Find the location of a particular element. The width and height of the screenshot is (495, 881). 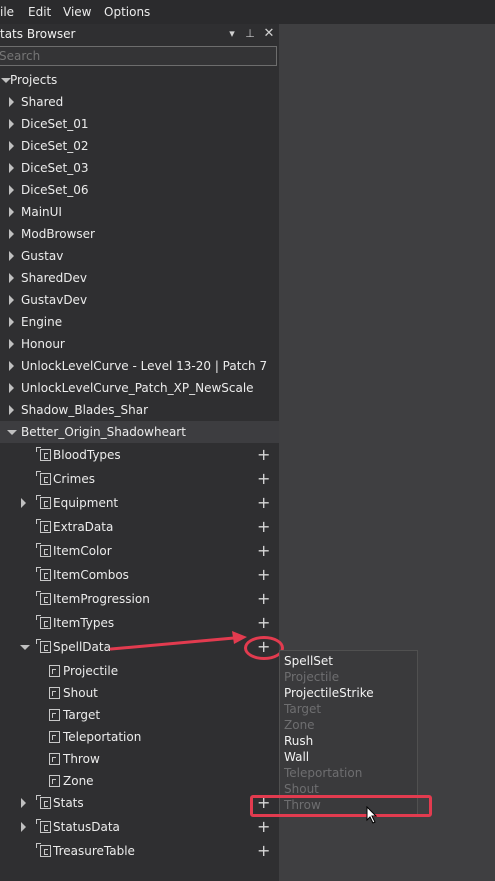

tree-item-label: DiceSet_06 is located at coordinates (55, 190).